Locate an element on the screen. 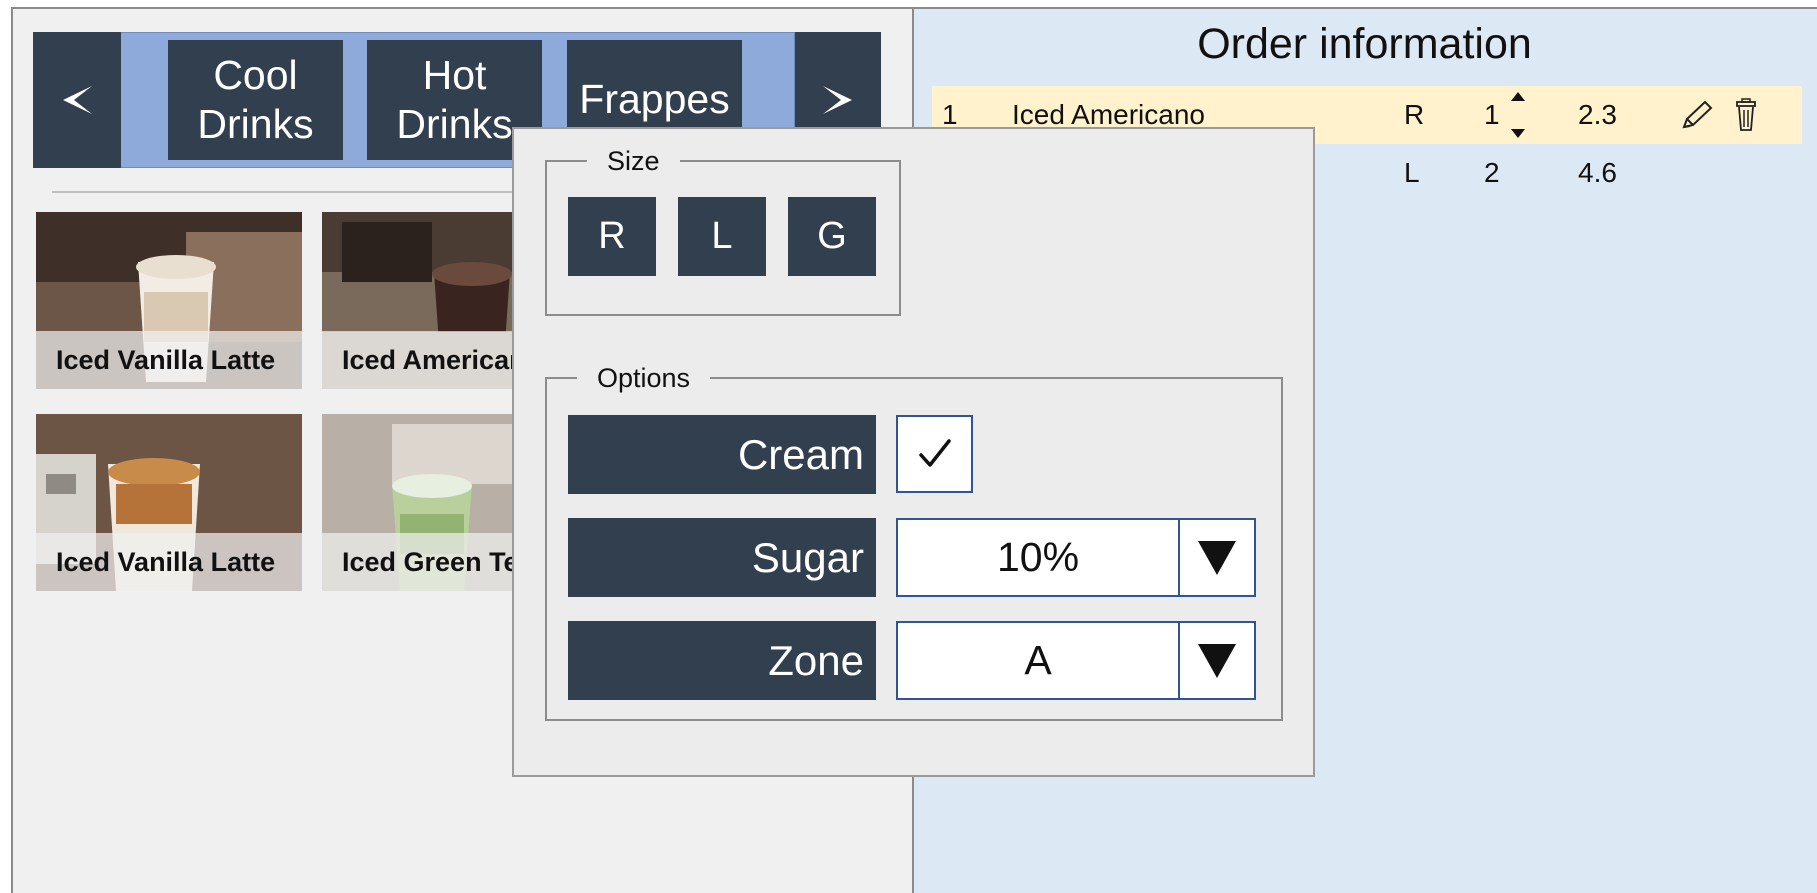 This screenshot has height=893, width=1817. size-legend: Size is located at coordinates (633, 161).